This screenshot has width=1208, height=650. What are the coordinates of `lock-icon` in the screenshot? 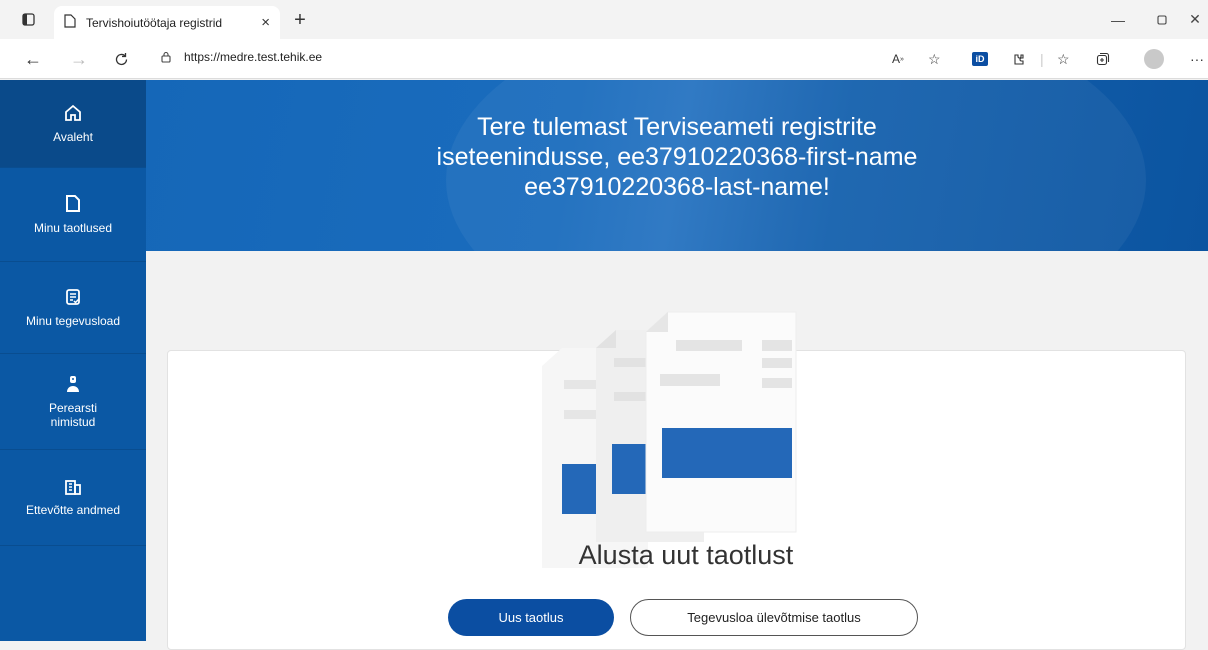 It's located at (166, 57).